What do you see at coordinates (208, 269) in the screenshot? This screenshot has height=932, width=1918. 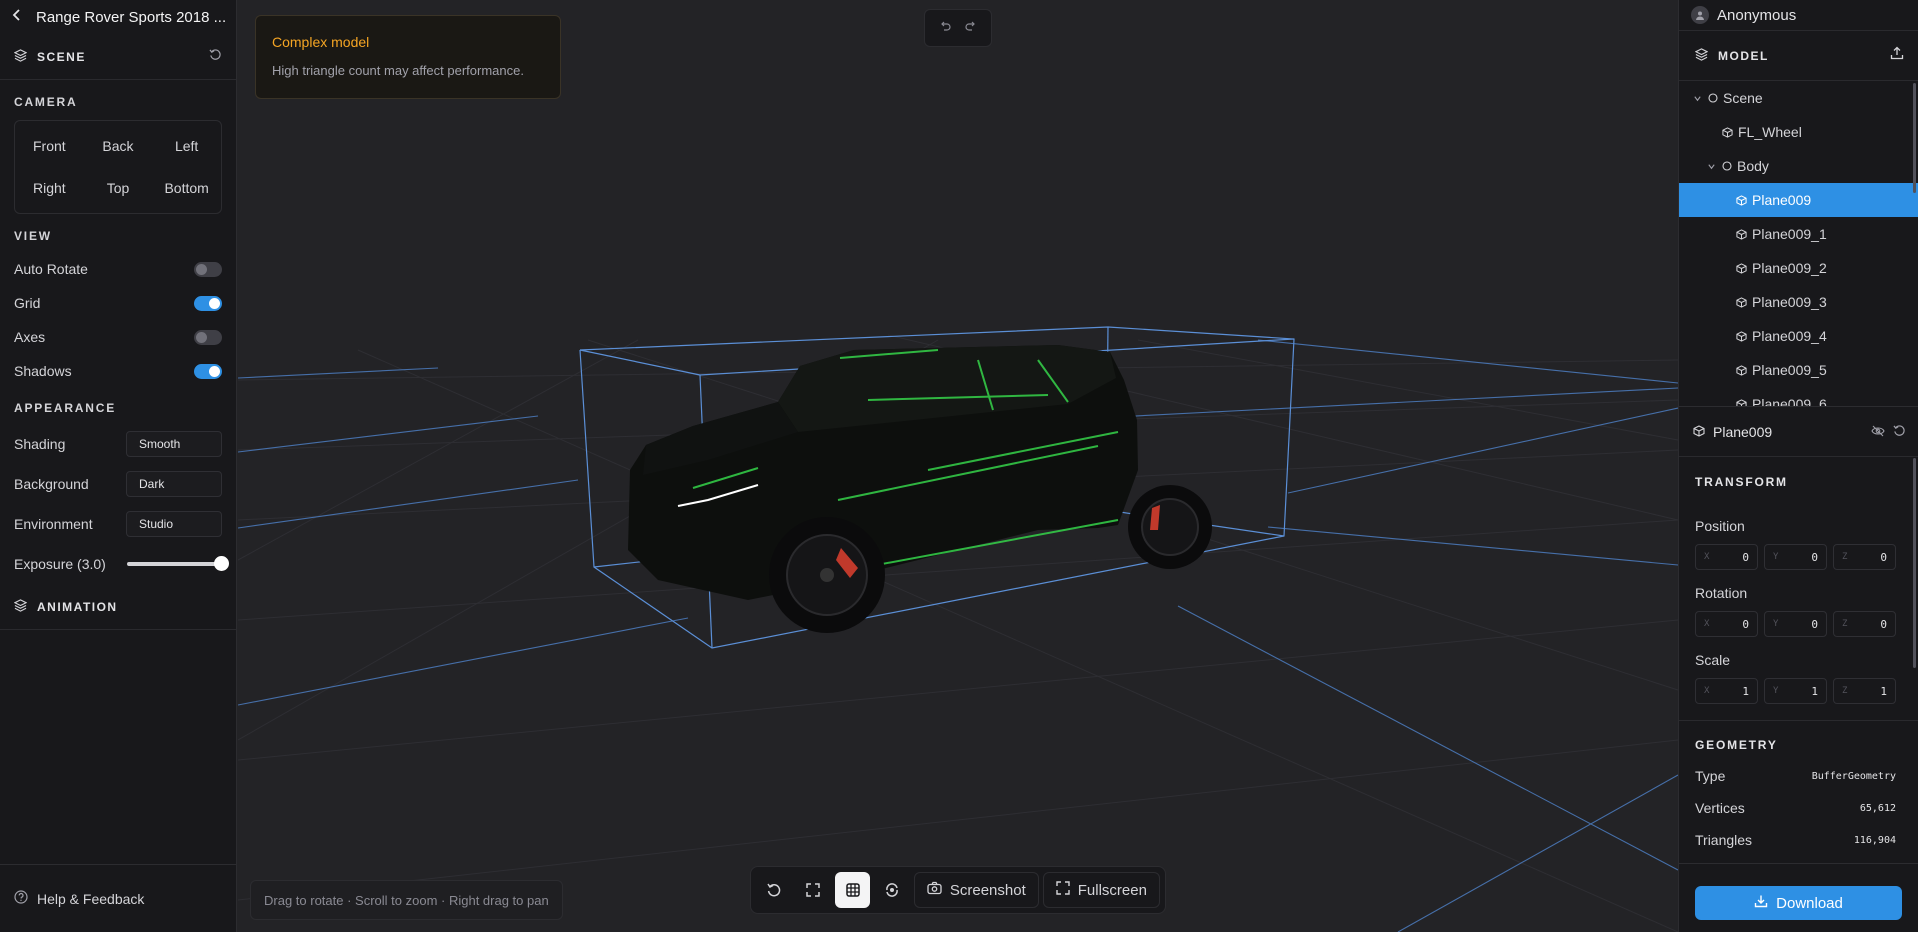 I see `auto-rotate-toggle` at bounding box center [208, 269].